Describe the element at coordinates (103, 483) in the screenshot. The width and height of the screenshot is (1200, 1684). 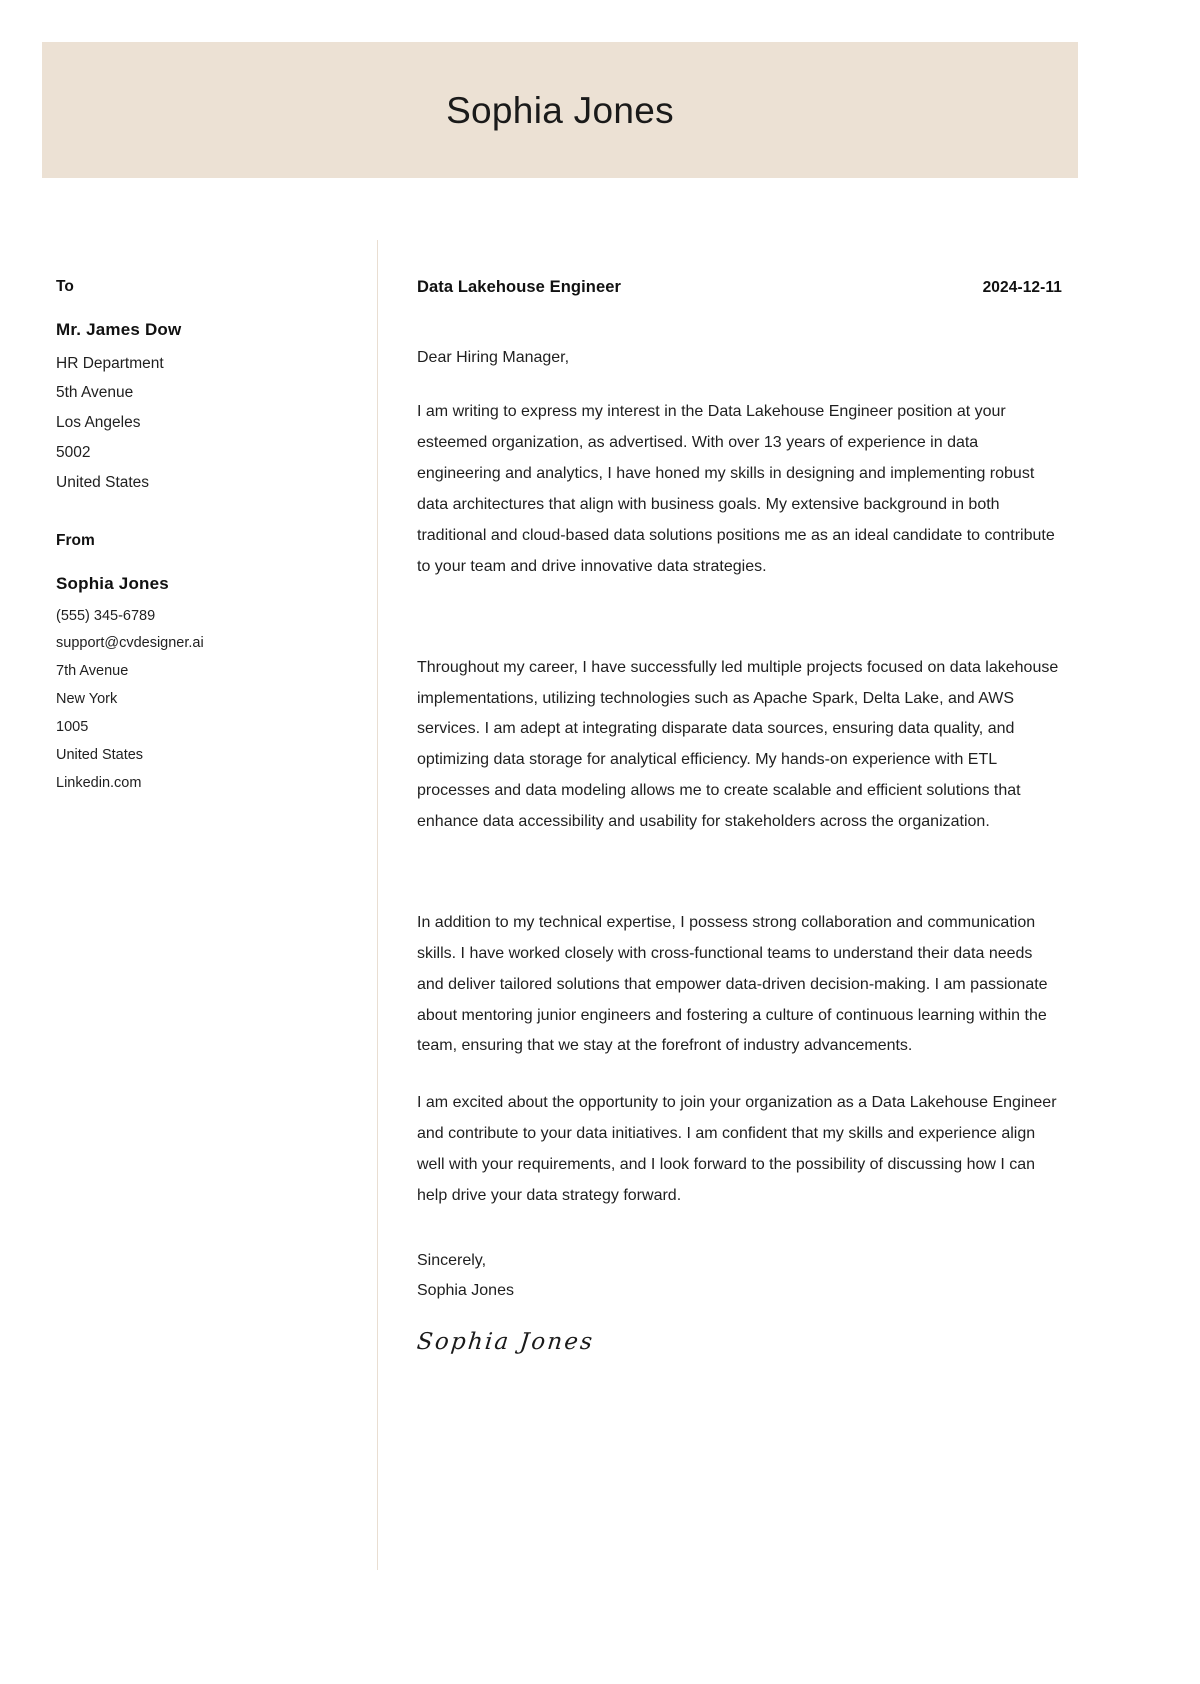
I see `recipient-line: United States` at that location.